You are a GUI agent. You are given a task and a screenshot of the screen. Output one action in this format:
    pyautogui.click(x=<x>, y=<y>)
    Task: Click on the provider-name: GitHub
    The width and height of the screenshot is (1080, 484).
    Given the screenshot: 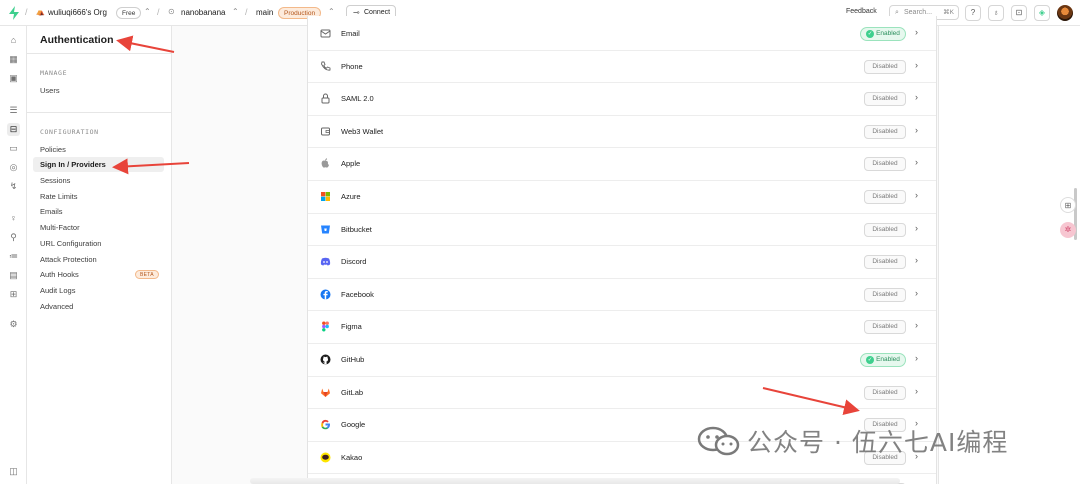 What is the action you would take?
    pyautogui.click(x=353, y=359)
    